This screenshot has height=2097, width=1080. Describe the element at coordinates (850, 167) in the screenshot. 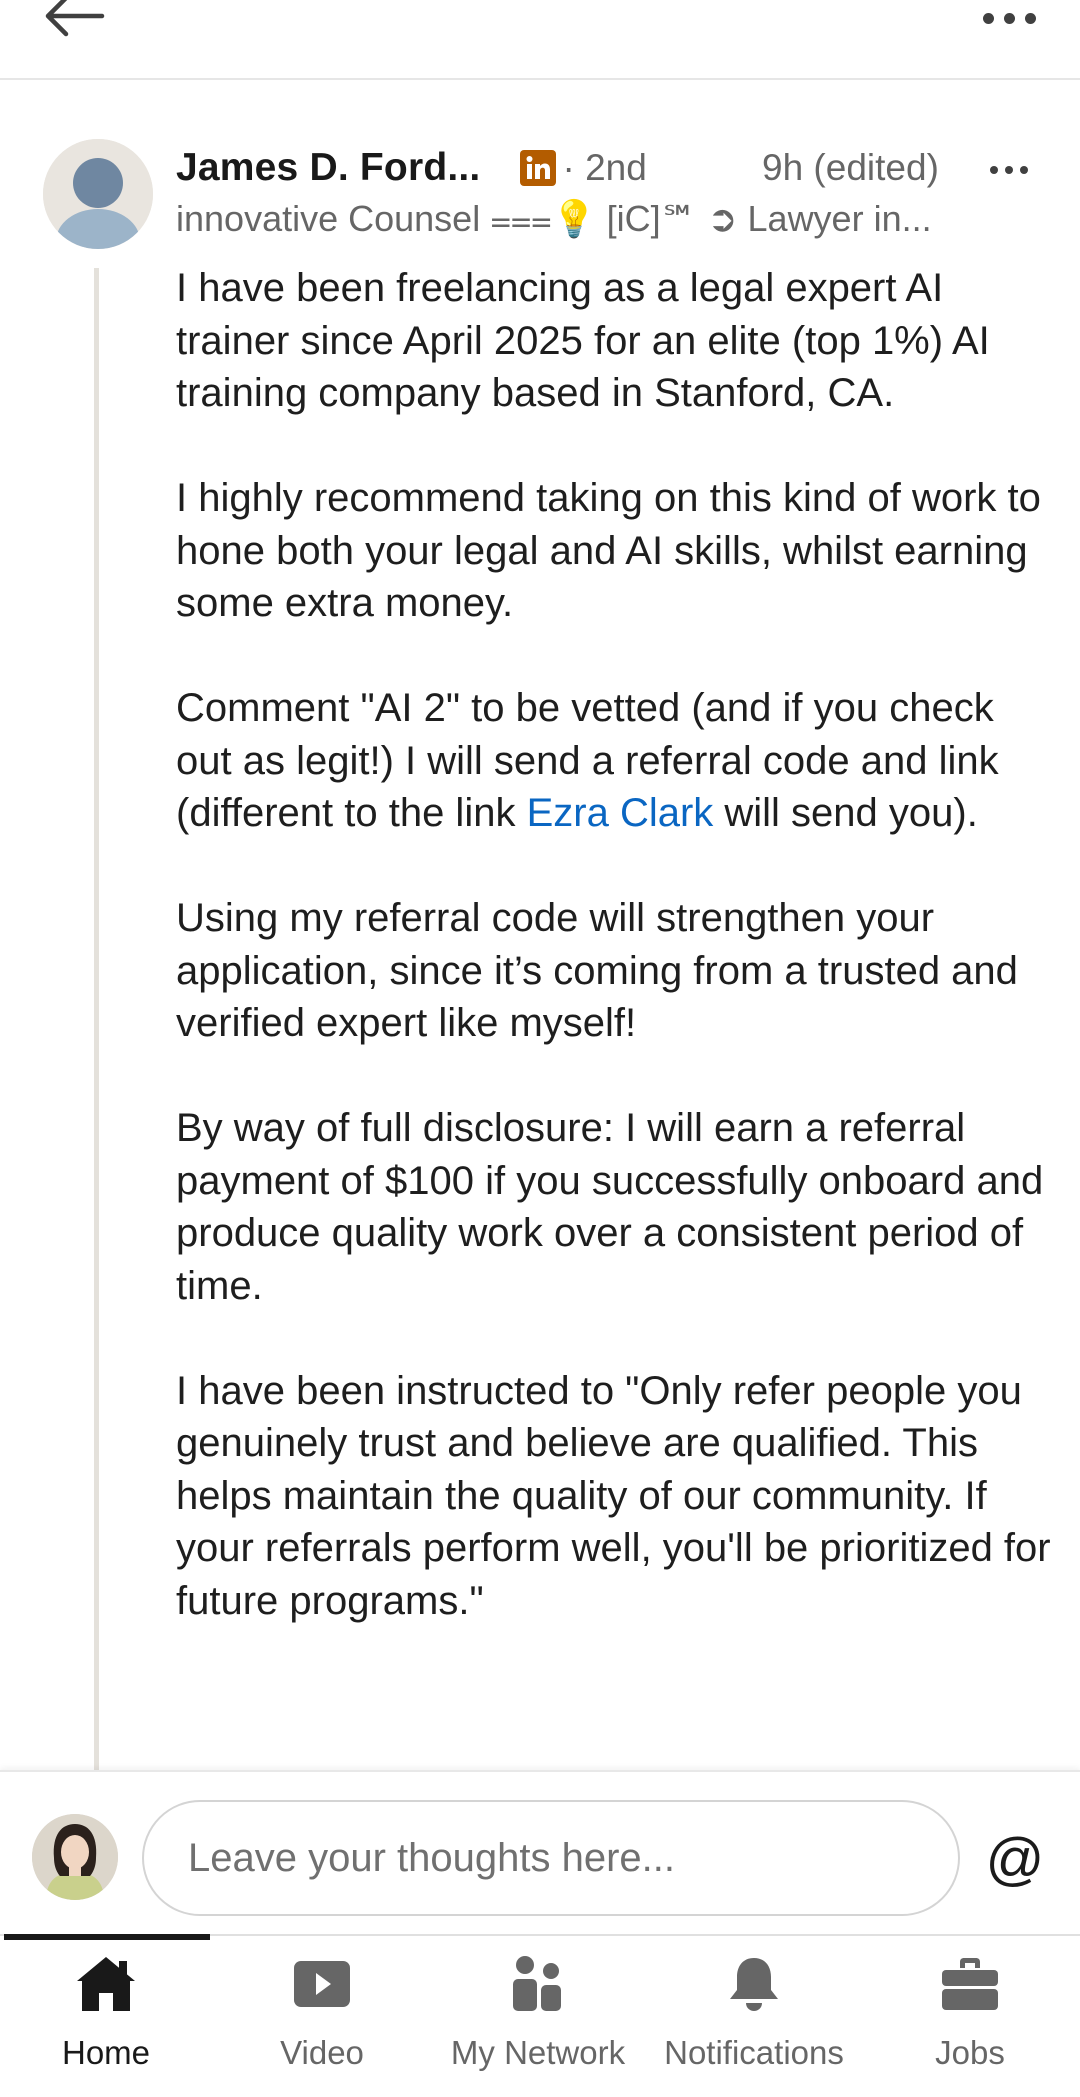

I see `comment-timestamp: 9h (edited)` at that location.